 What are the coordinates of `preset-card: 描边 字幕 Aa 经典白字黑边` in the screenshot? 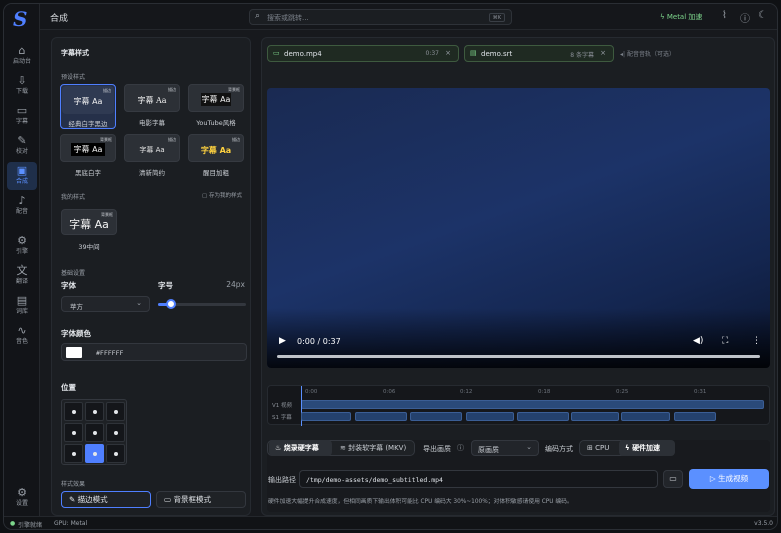 It's located at (88, 106).